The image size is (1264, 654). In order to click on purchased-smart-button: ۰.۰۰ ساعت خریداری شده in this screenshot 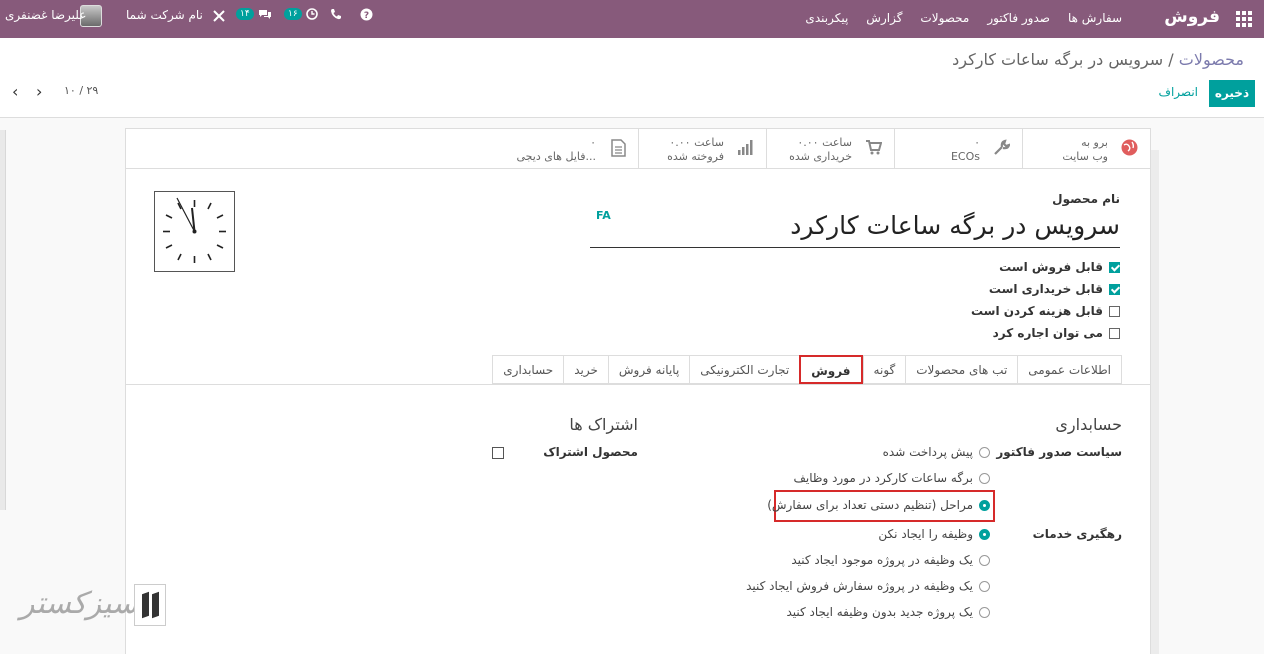, I will do `click(830, 149)`.